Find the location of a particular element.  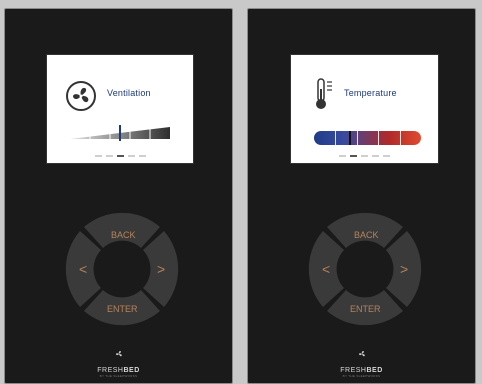

temperature-level-bar is located at coordinates (367, 138).